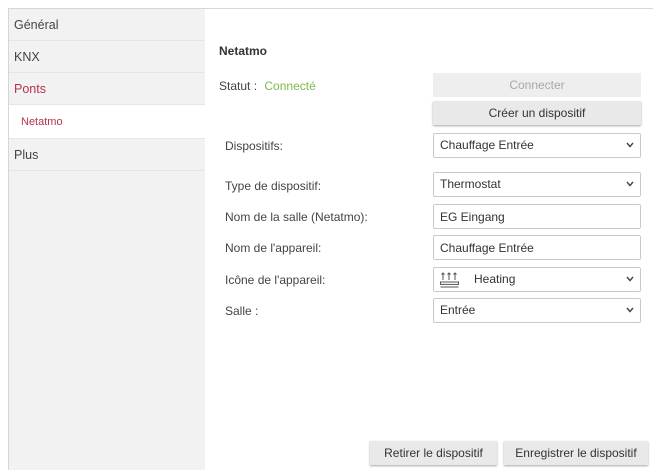  I want to click on status-value: Connecté, so click(290, 86).